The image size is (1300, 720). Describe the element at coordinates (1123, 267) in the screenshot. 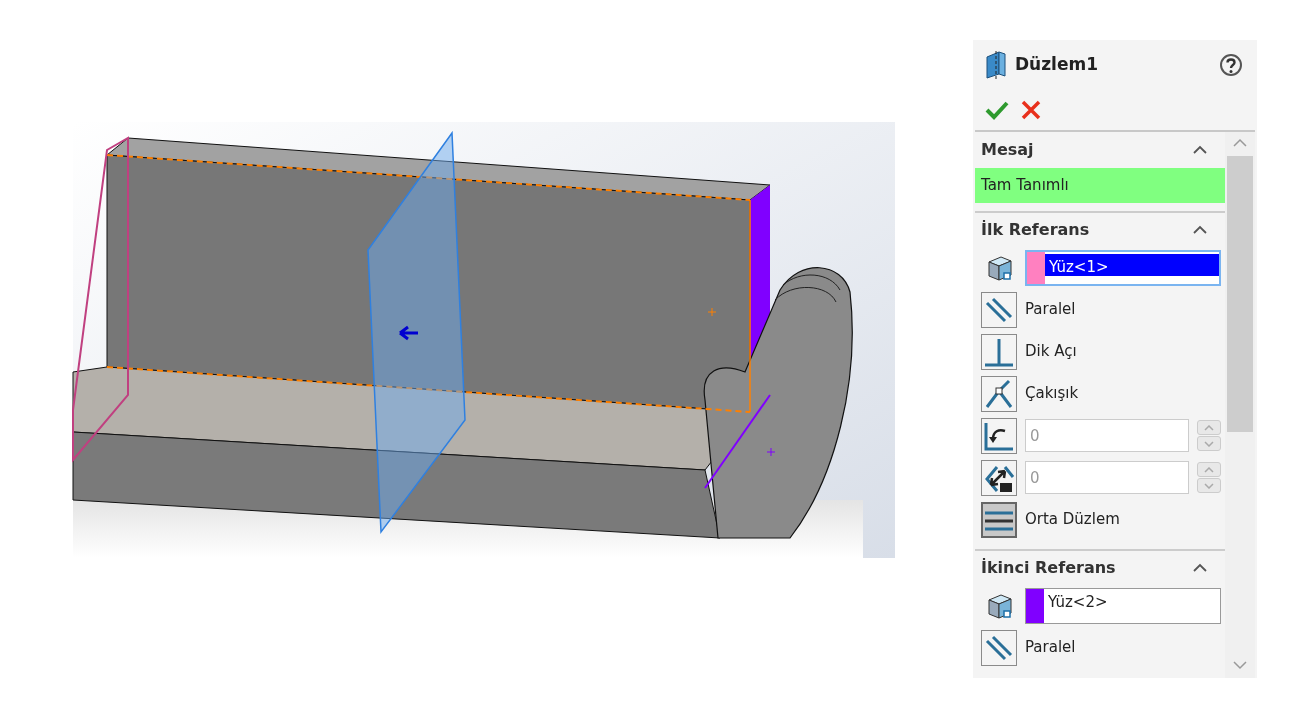

I see `selection-field: Yüz<1>` at that location.